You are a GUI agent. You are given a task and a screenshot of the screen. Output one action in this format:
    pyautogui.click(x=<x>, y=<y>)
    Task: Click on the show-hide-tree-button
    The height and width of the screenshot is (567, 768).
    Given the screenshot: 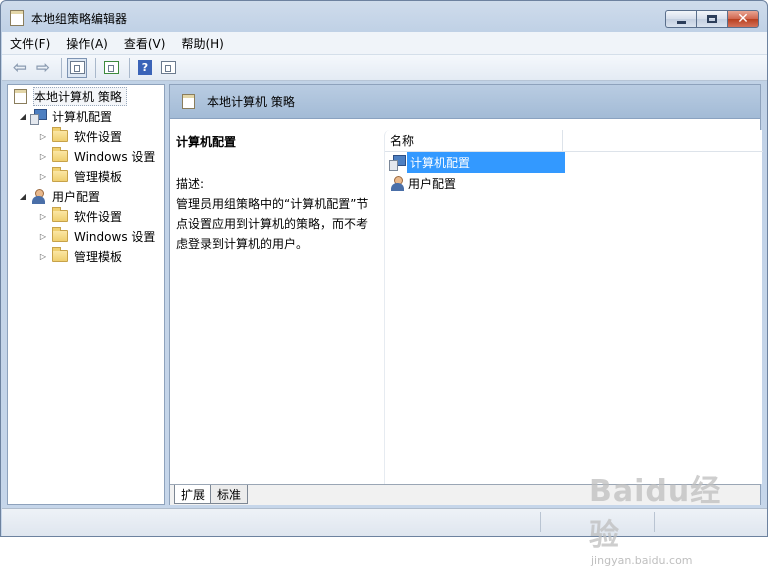 What is the action you would take?
    pyautogui.click(x=77, y=67)
    